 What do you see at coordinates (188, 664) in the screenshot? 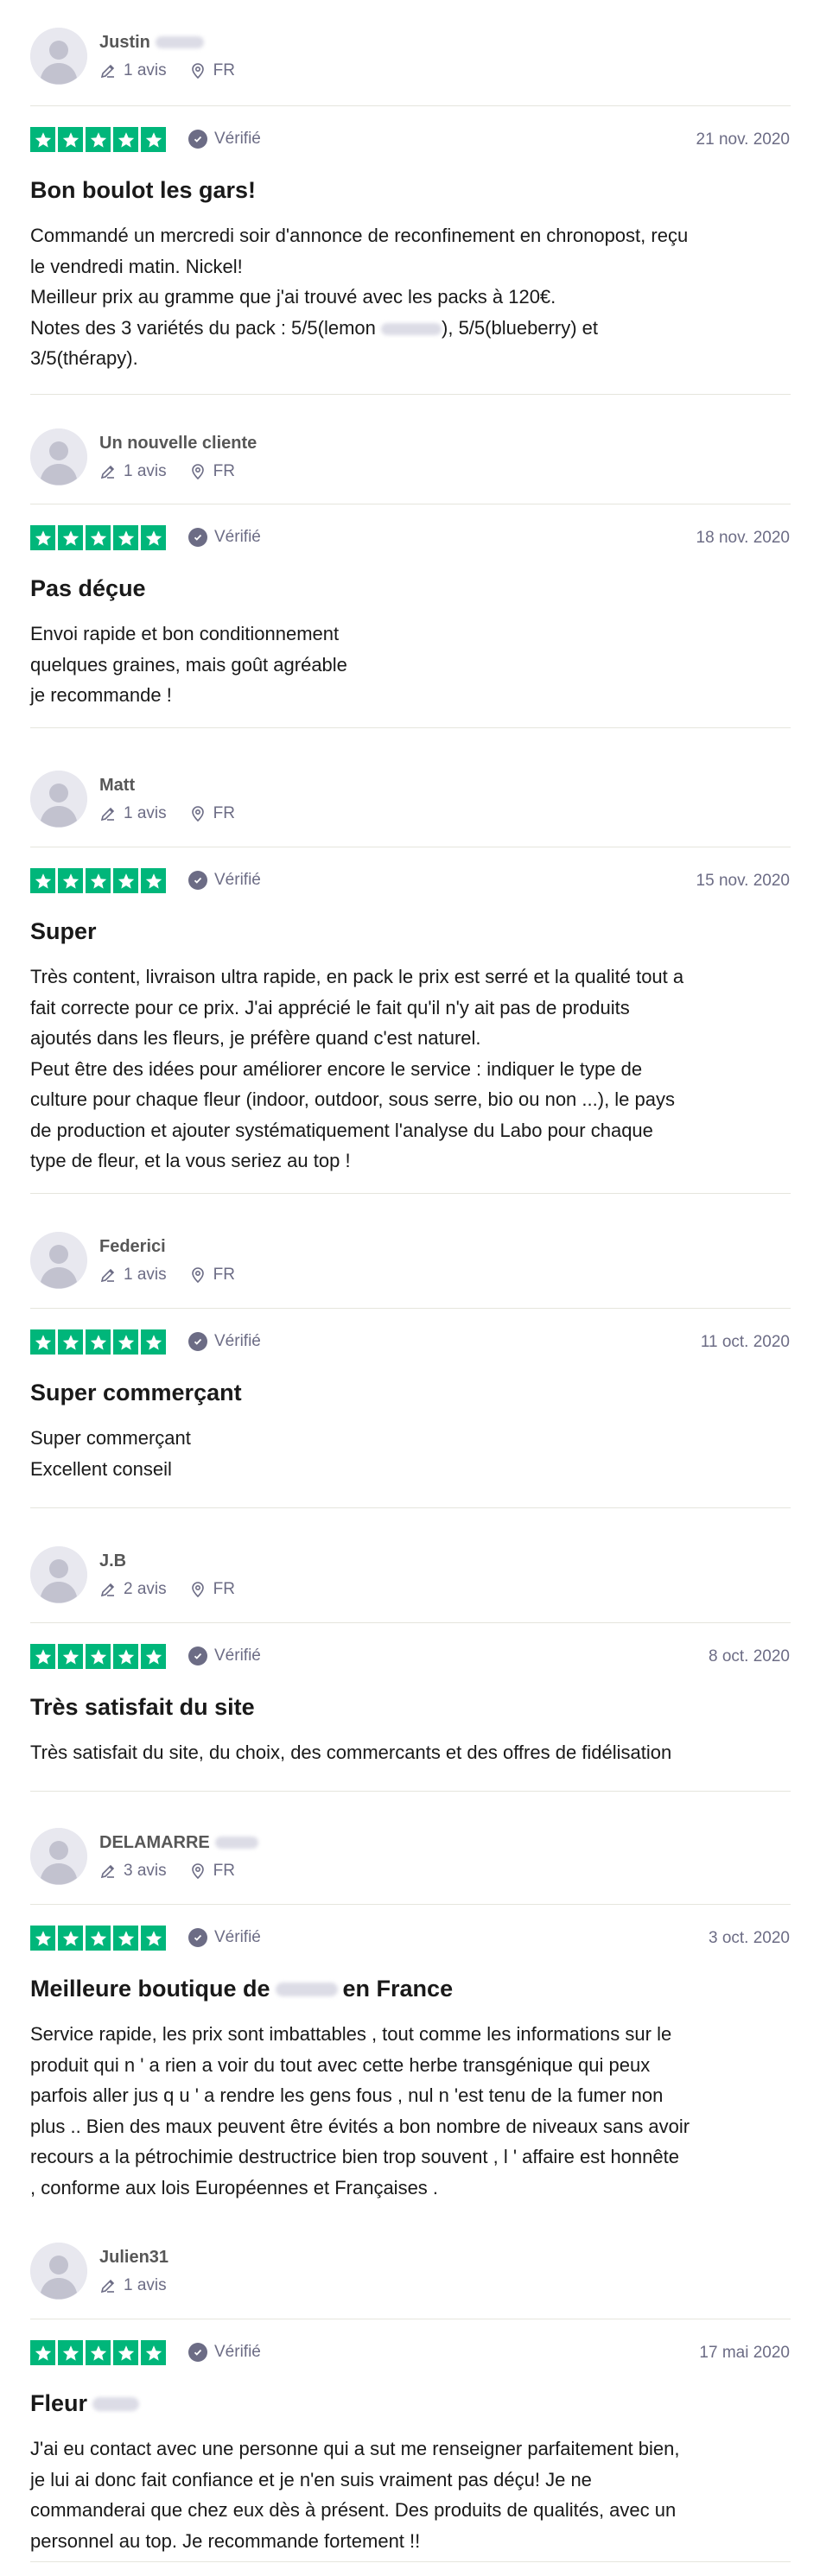
I see `review-text-line: quelques graines, mais goût agréable` at bounding box center [188, 664].